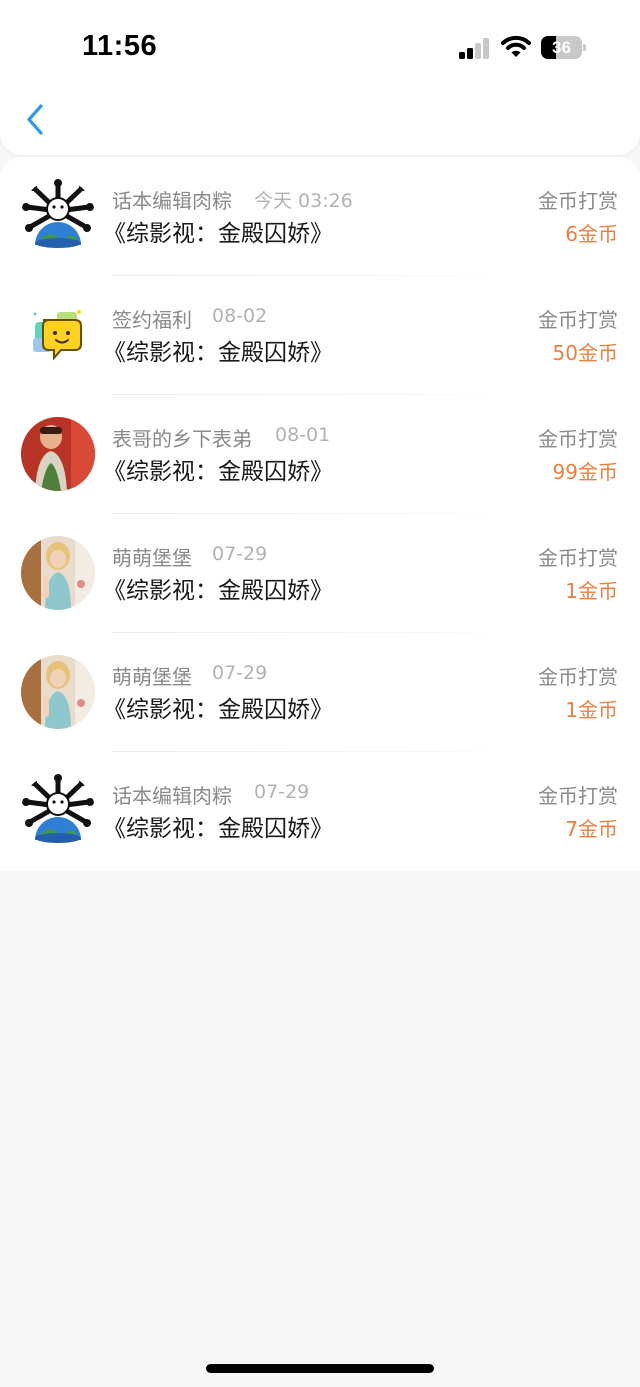 The height and width of the screenshot is (1387, 640). I want to click on wifi-icon, so click(516, 46).